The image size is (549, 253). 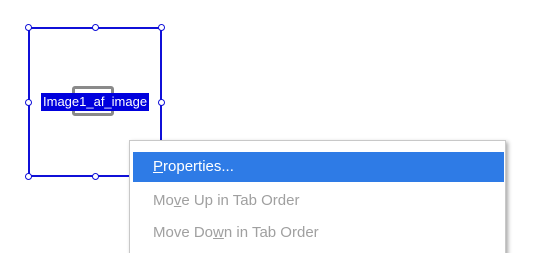 I want to click on resize-handle-top-middle, so click(x=95, y=27).